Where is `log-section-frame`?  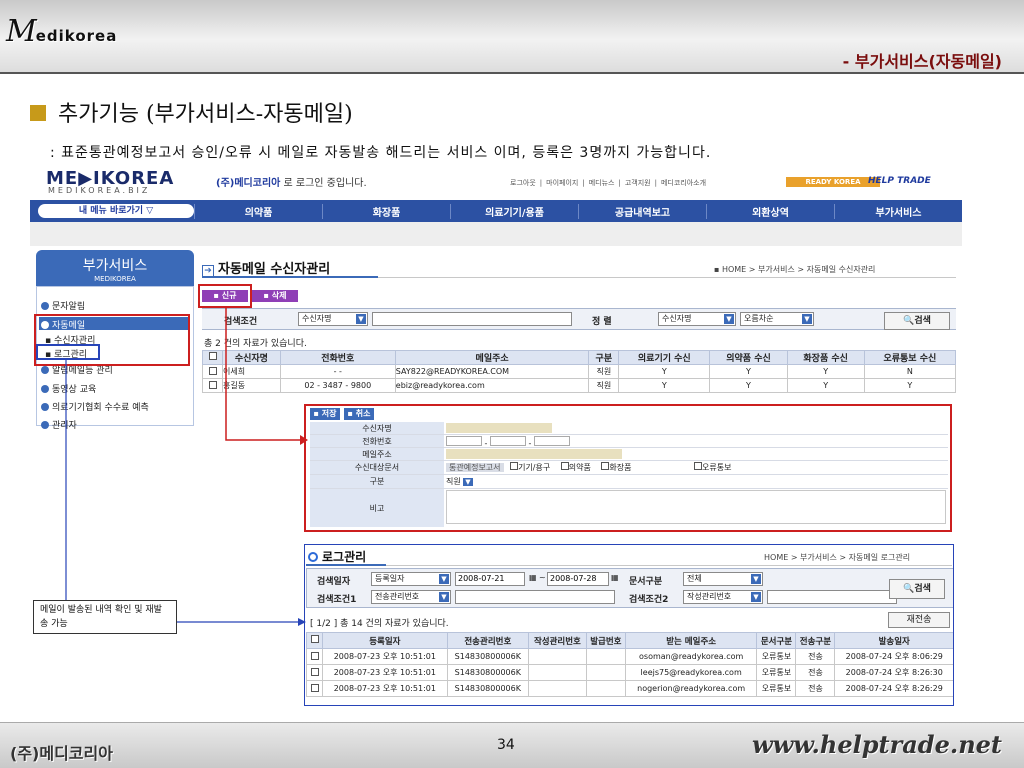 log-section-frame is located at coordinates (629, 625).